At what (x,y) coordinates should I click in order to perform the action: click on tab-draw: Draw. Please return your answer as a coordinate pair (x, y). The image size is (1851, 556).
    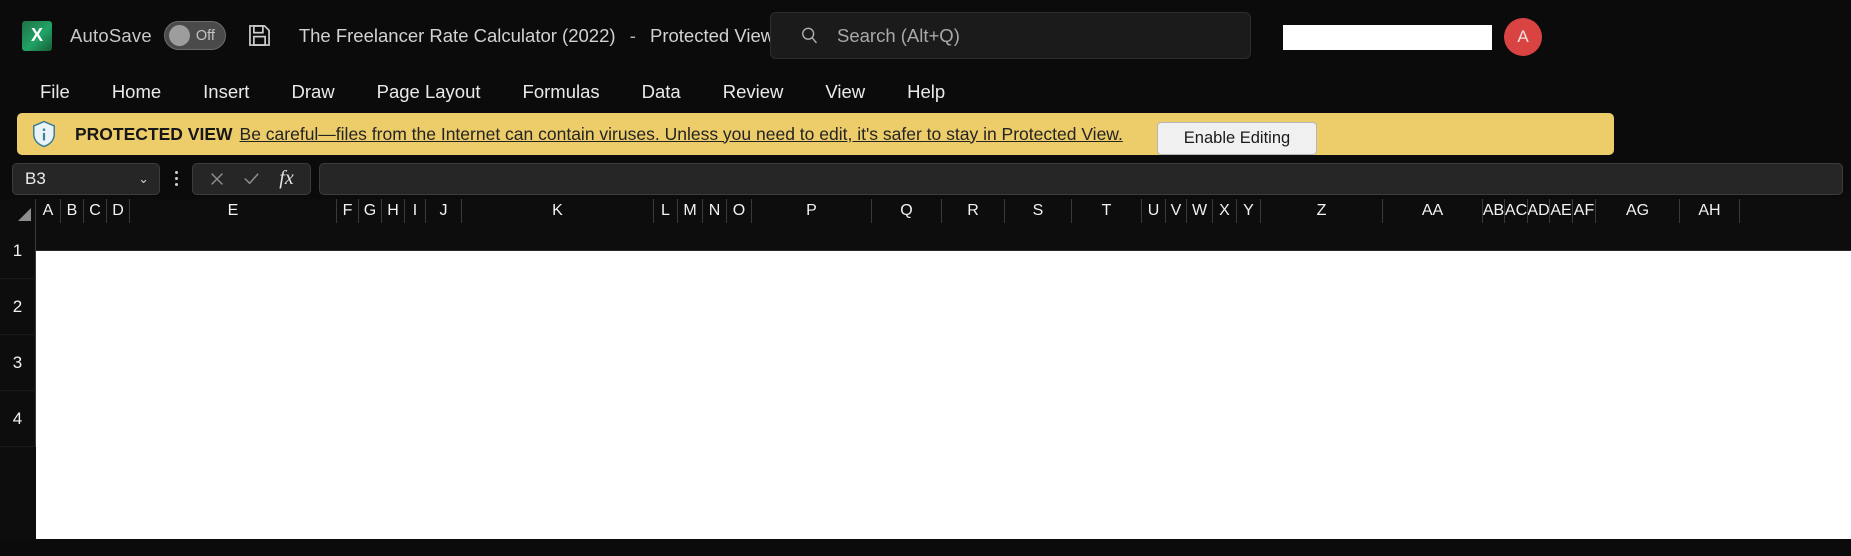
    Looking at the image, I should click on (312, 92).